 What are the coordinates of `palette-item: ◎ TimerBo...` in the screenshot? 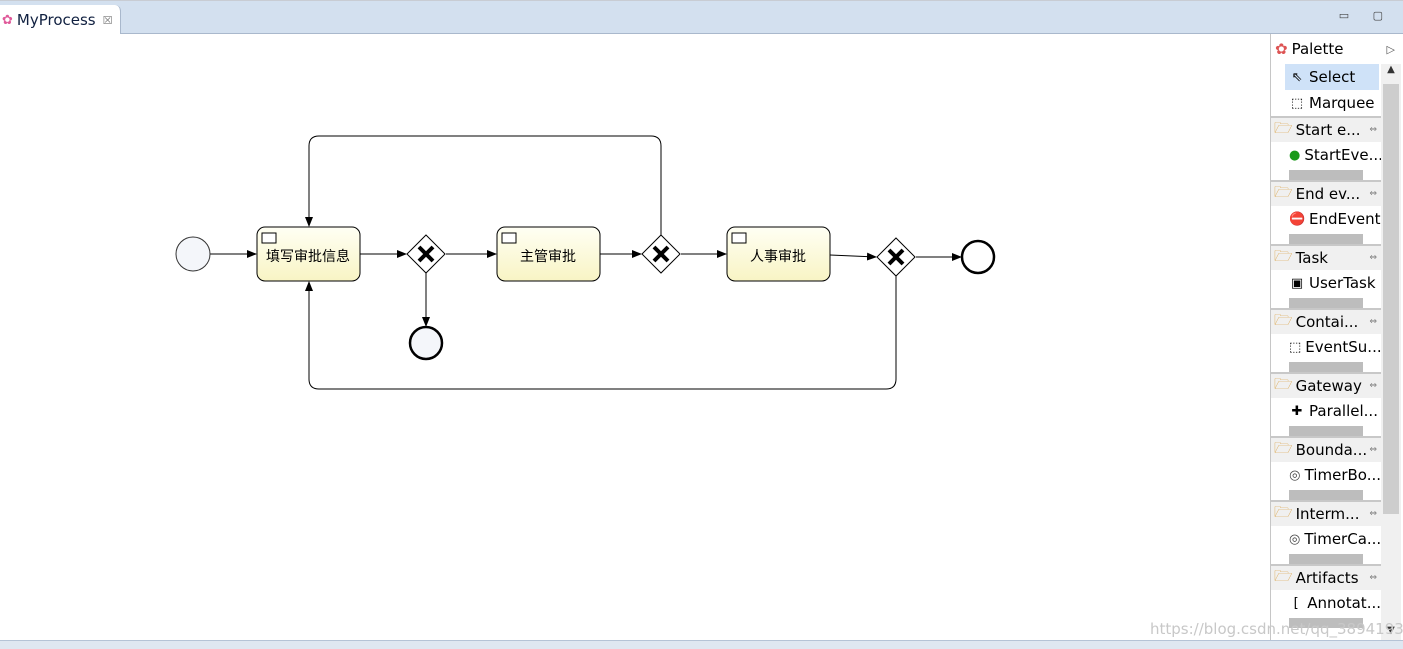 It's located at (1326, 475).